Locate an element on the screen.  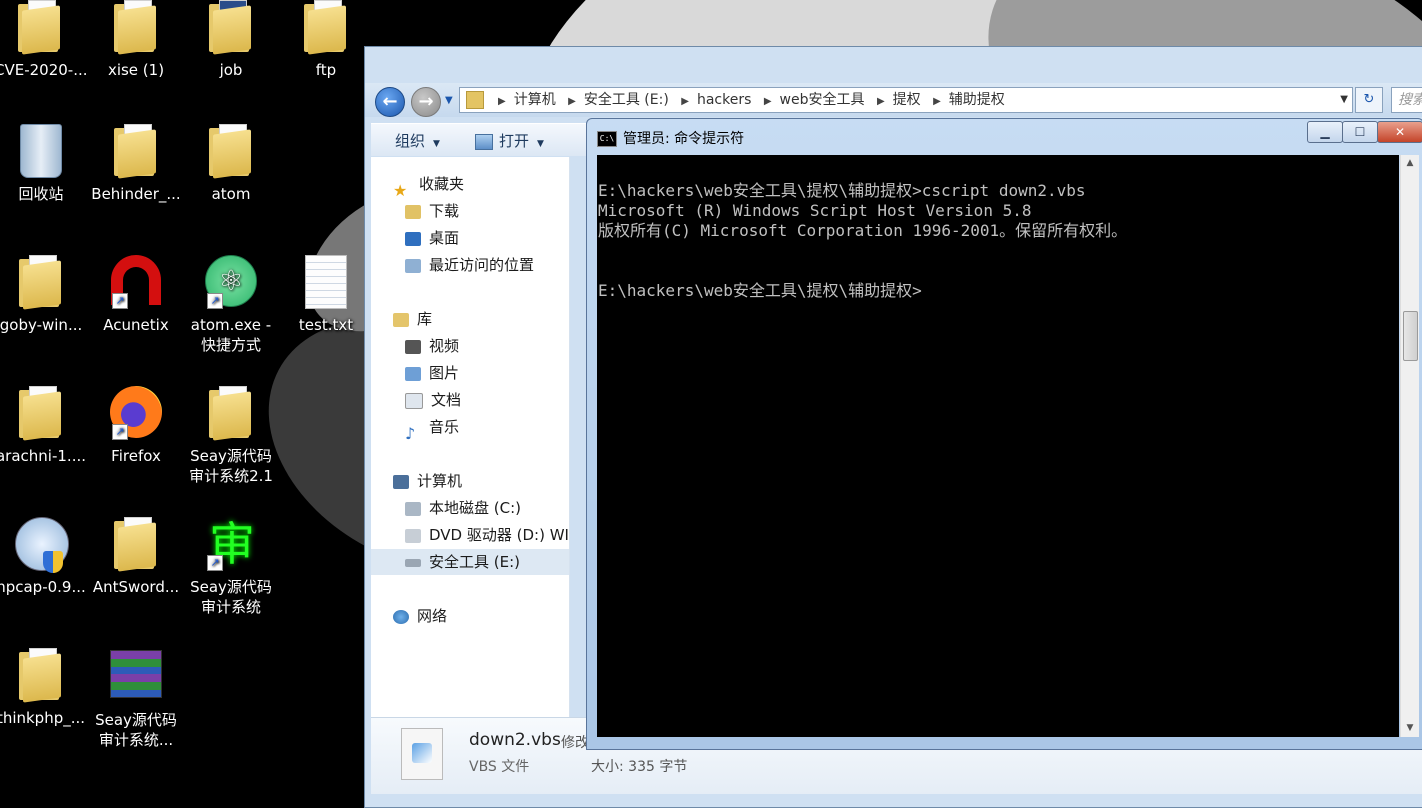
breadcrumb-item: 辅助提权 is located at coordinates (977, 100).